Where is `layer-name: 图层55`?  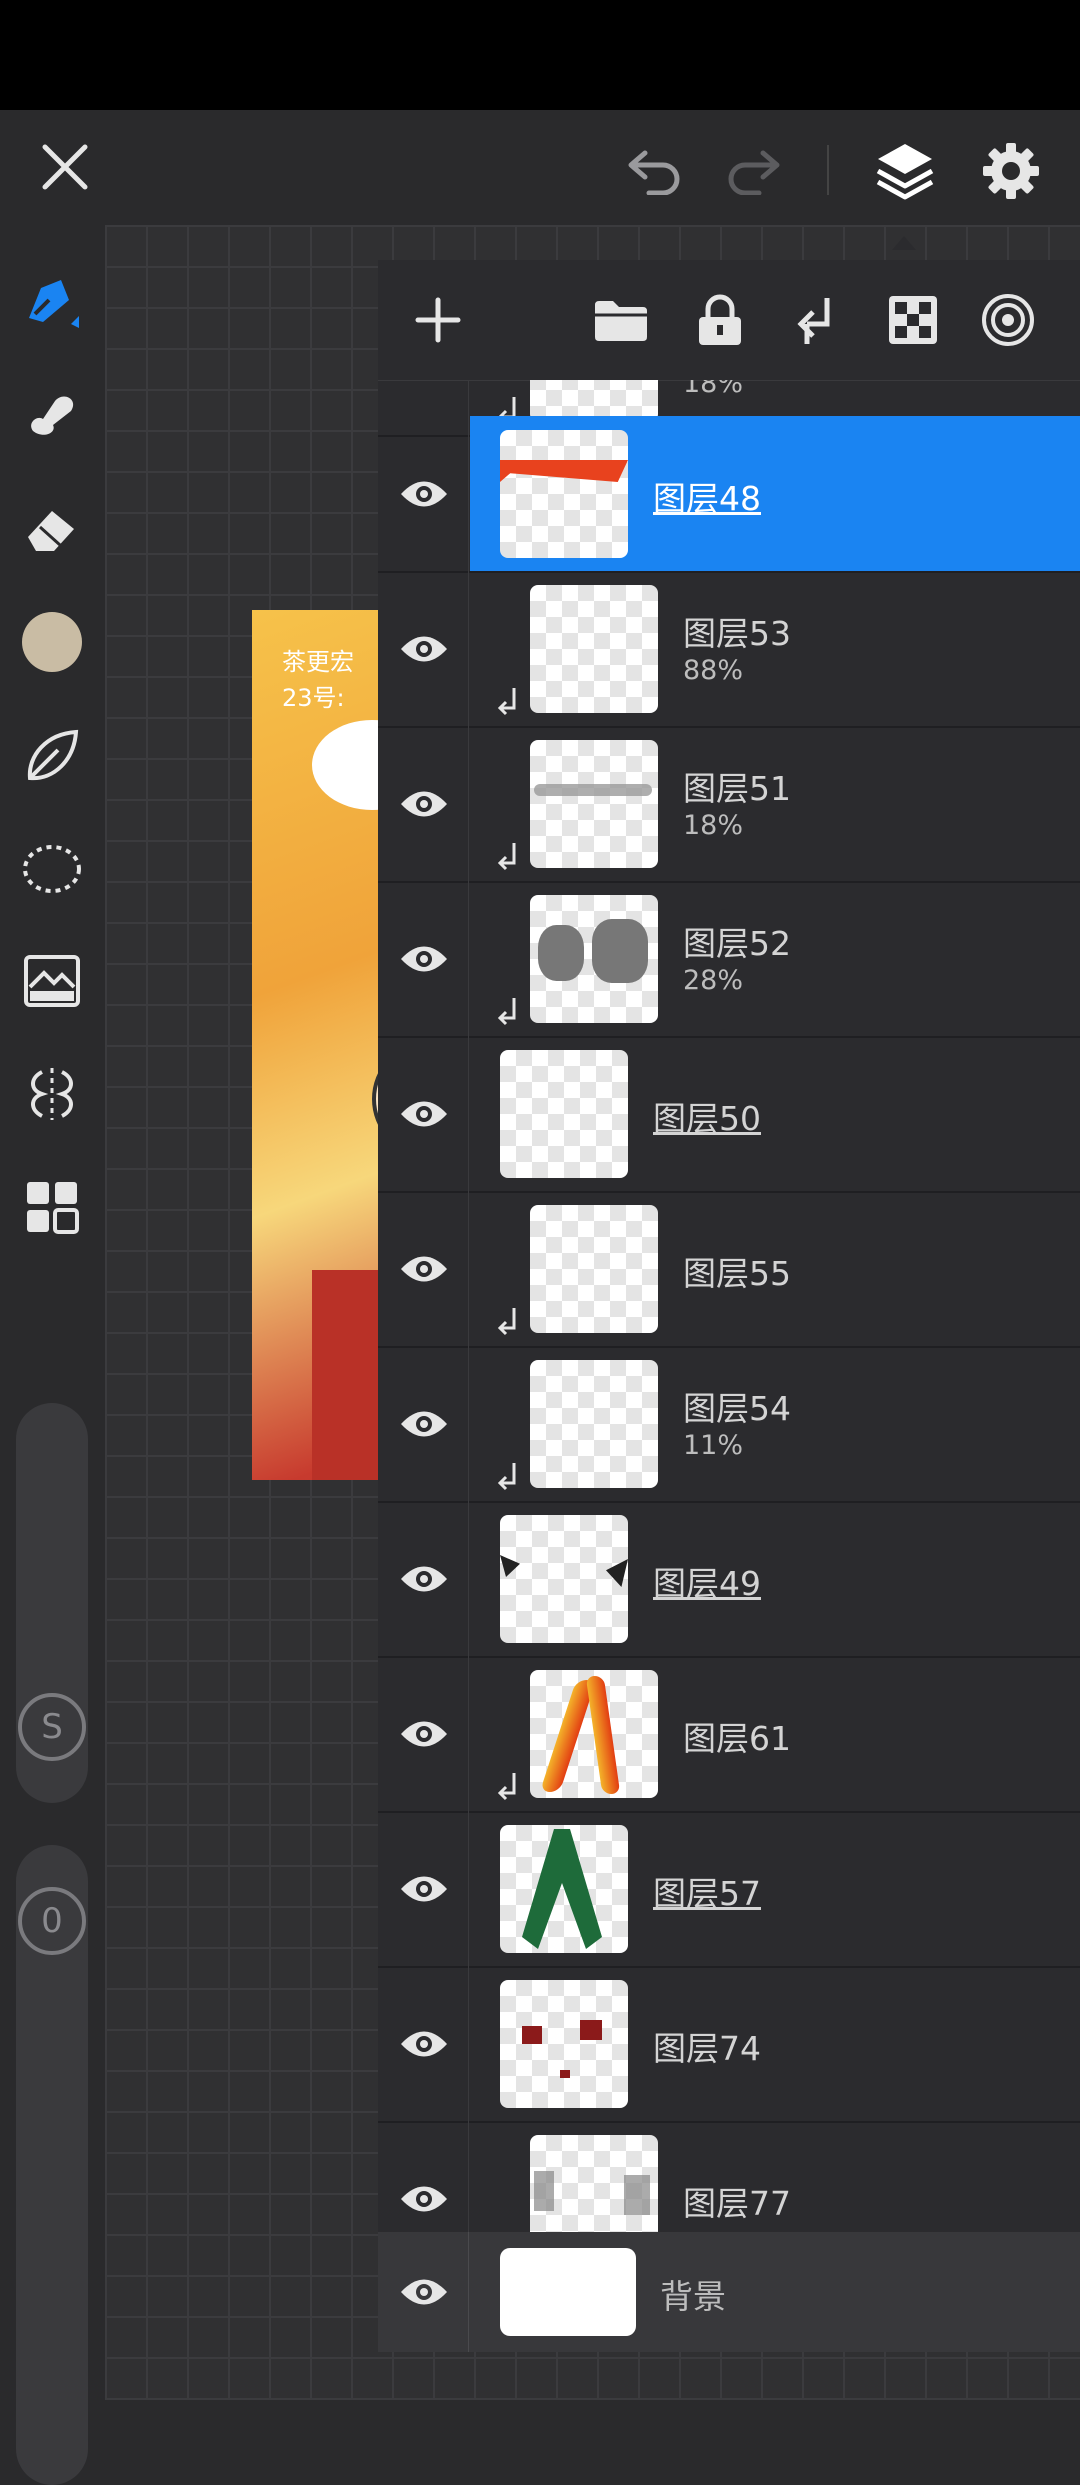
layer-name: 图层55 is located at coordinates (737, 1273).